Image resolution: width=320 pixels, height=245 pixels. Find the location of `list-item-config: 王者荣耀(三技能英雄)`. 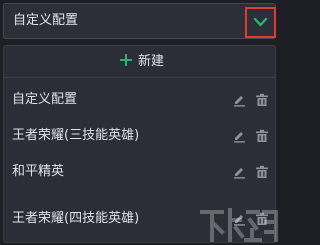

list-item-config: 王者荣耀(三技能英雄) is located at coordinates (139, 136).